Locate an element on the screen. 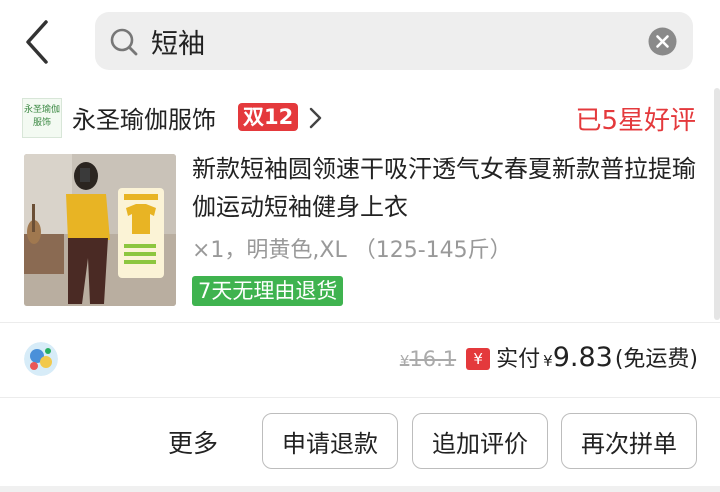  avatar-image is located at coordinates (41, 359).